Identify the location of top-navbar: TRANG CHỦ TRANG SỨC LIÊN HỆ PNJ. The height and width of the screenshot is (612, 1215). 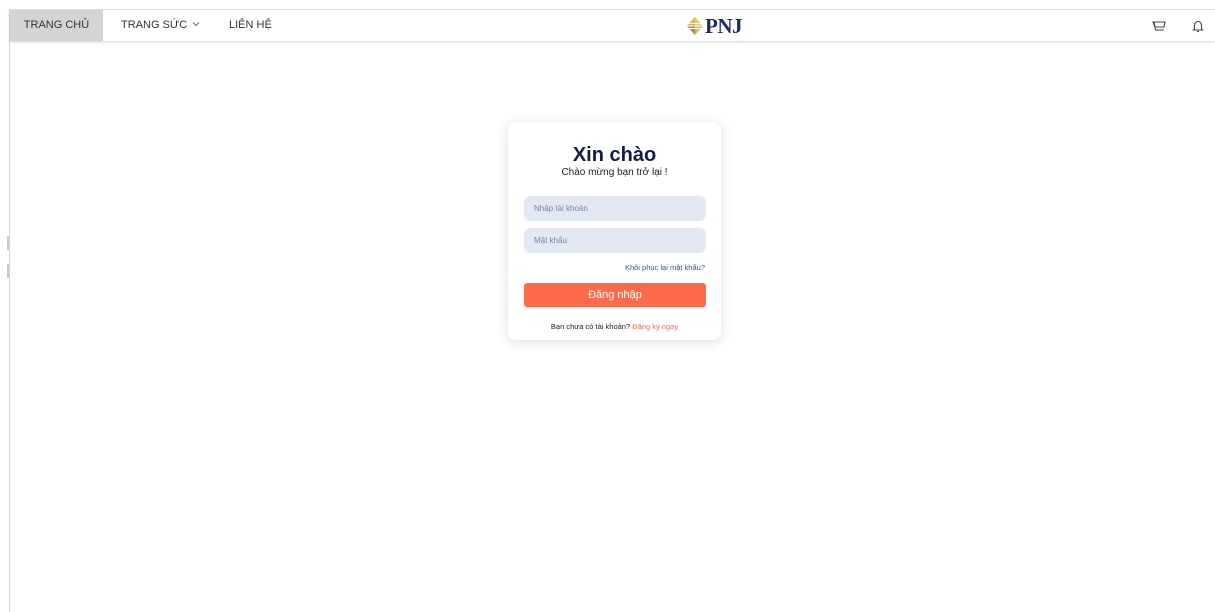
(612, 25).